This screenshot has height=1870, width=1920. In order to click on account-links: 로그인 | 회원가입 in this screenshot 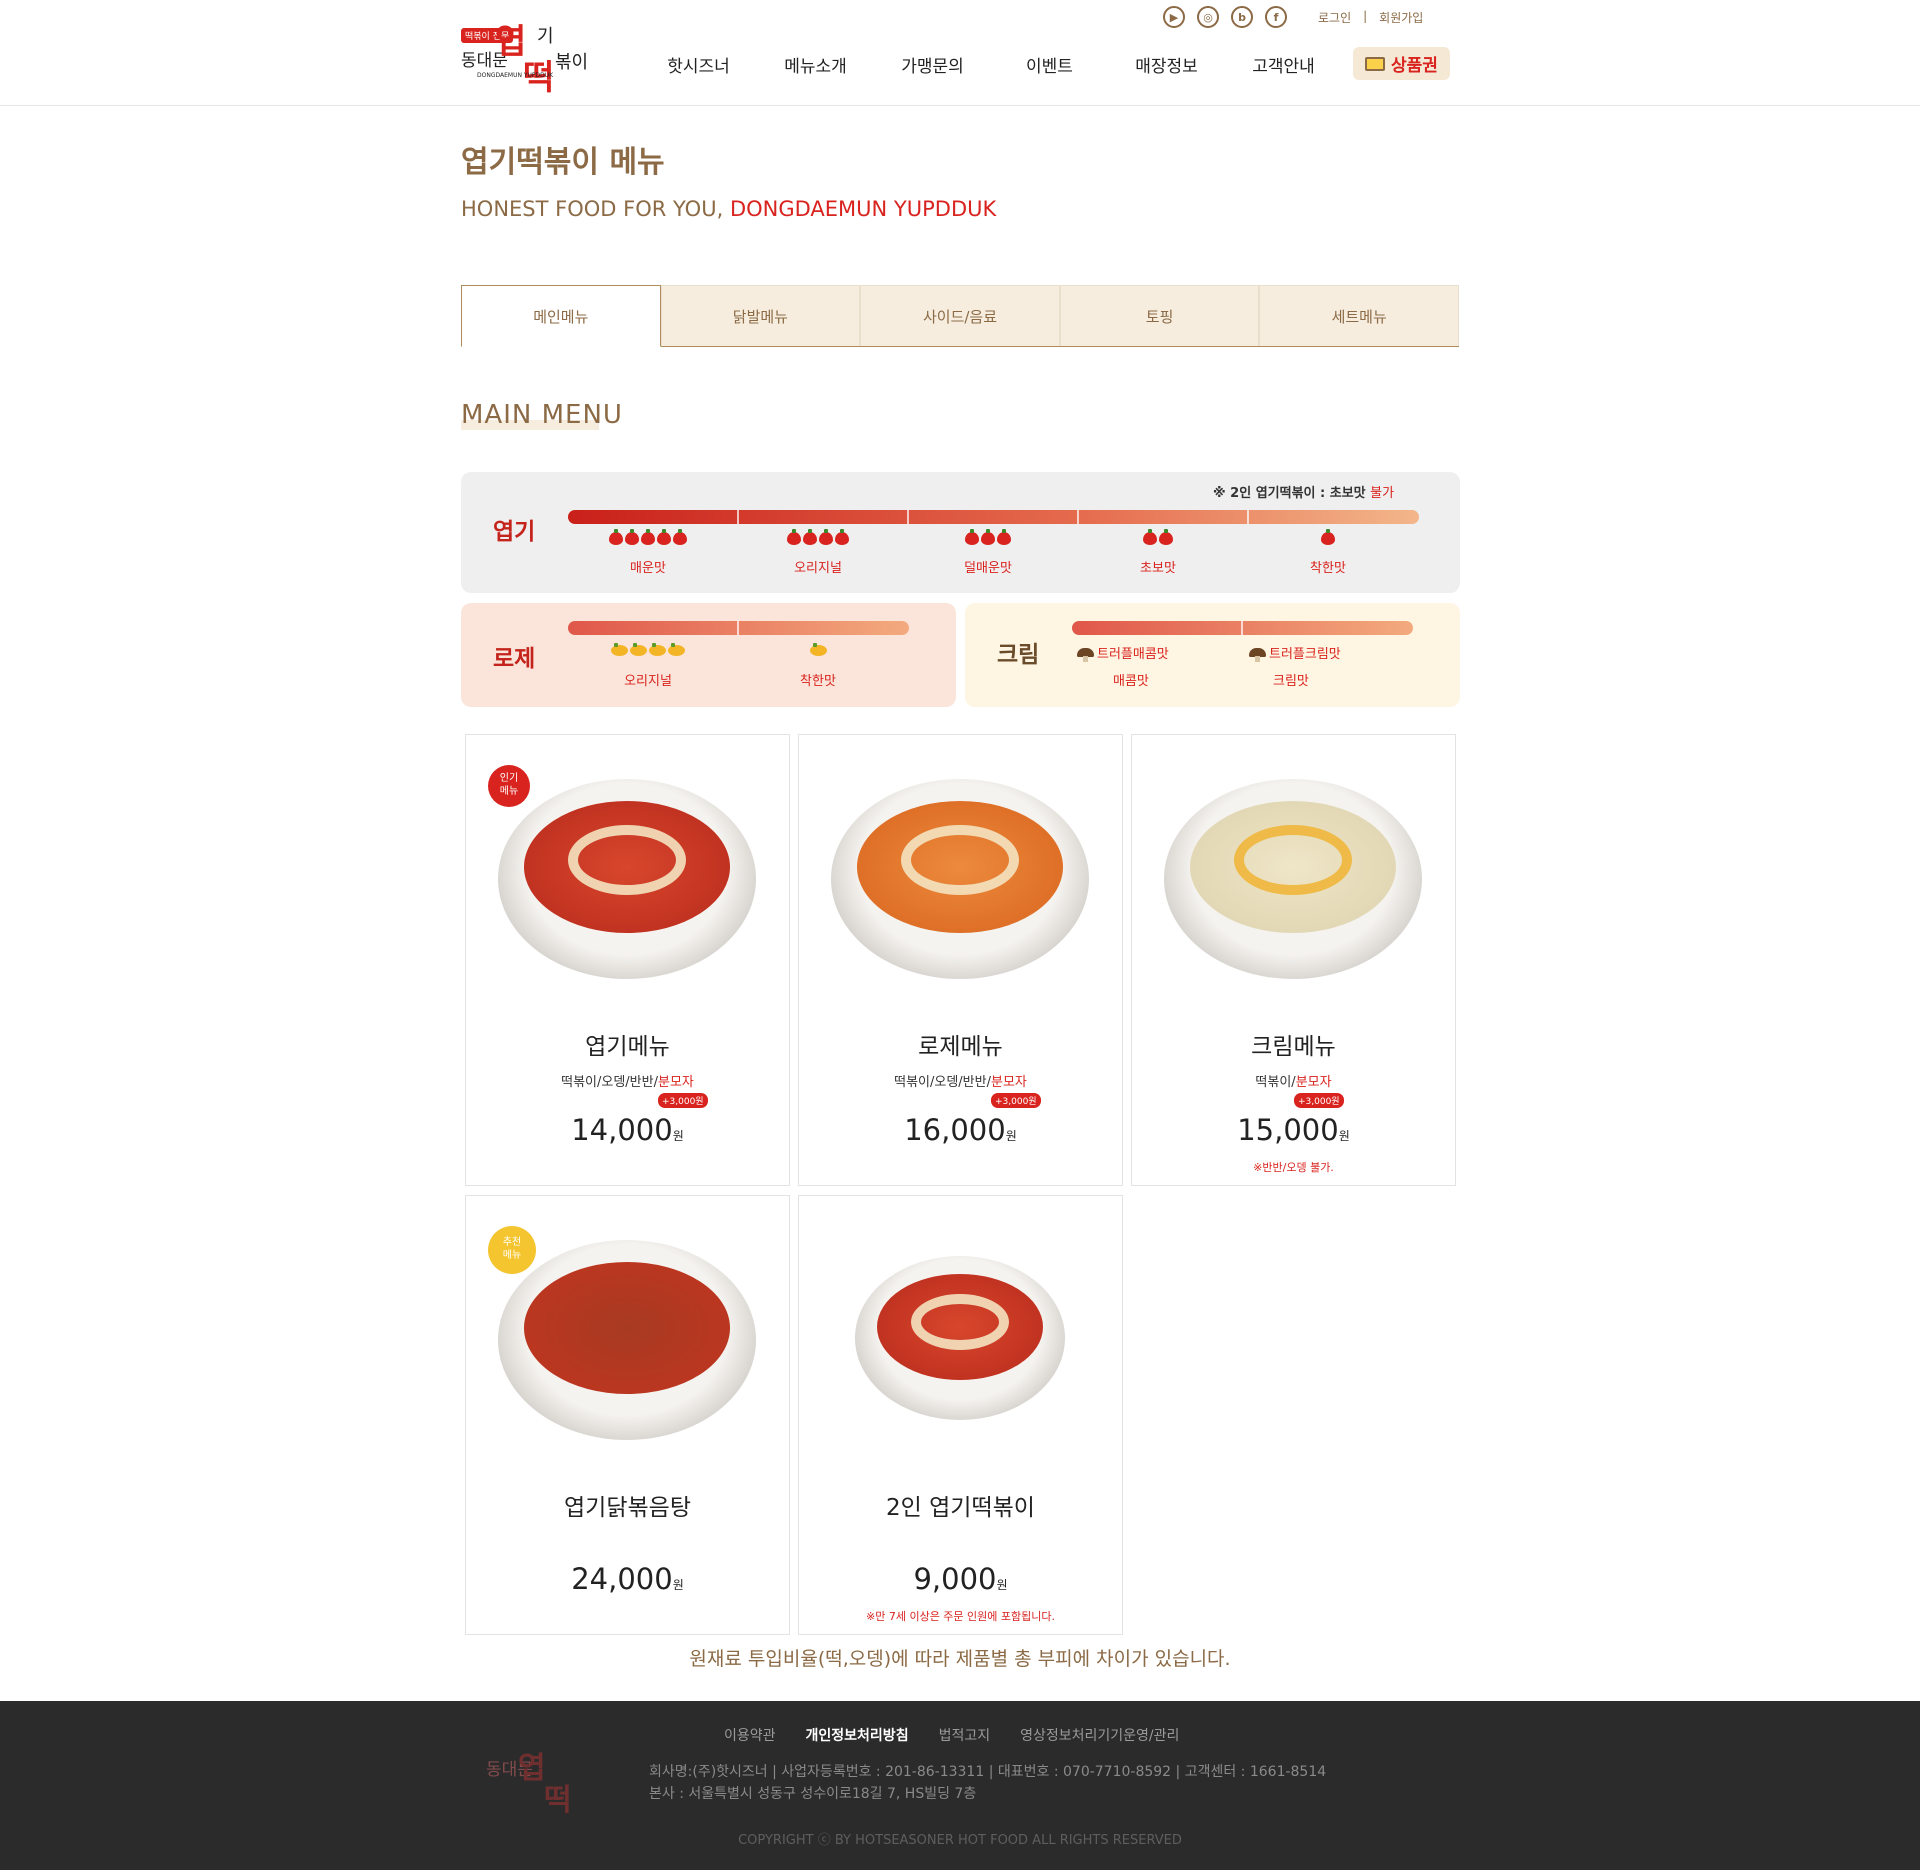, I will do `click(1370, 17)`.